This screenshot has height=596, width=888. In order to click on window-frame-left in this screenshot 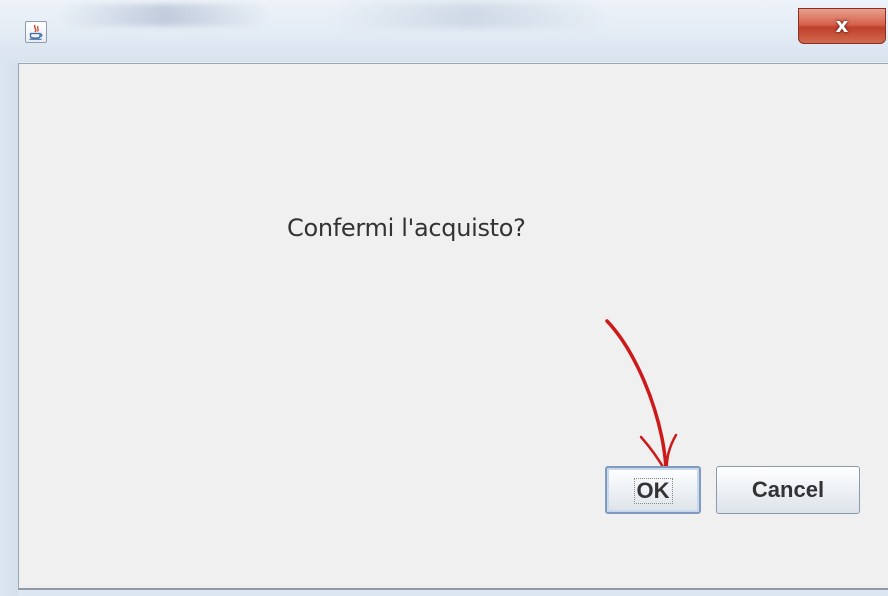, I will do `click(9, 329)`.